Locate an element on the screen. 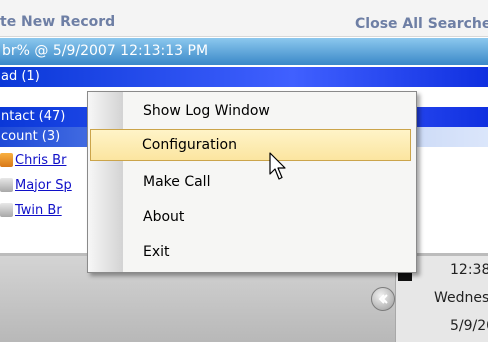 Image resolution: width=488 pixels, height=342 pixels. list-item: Twin Br is located at coordinates (31, 210).